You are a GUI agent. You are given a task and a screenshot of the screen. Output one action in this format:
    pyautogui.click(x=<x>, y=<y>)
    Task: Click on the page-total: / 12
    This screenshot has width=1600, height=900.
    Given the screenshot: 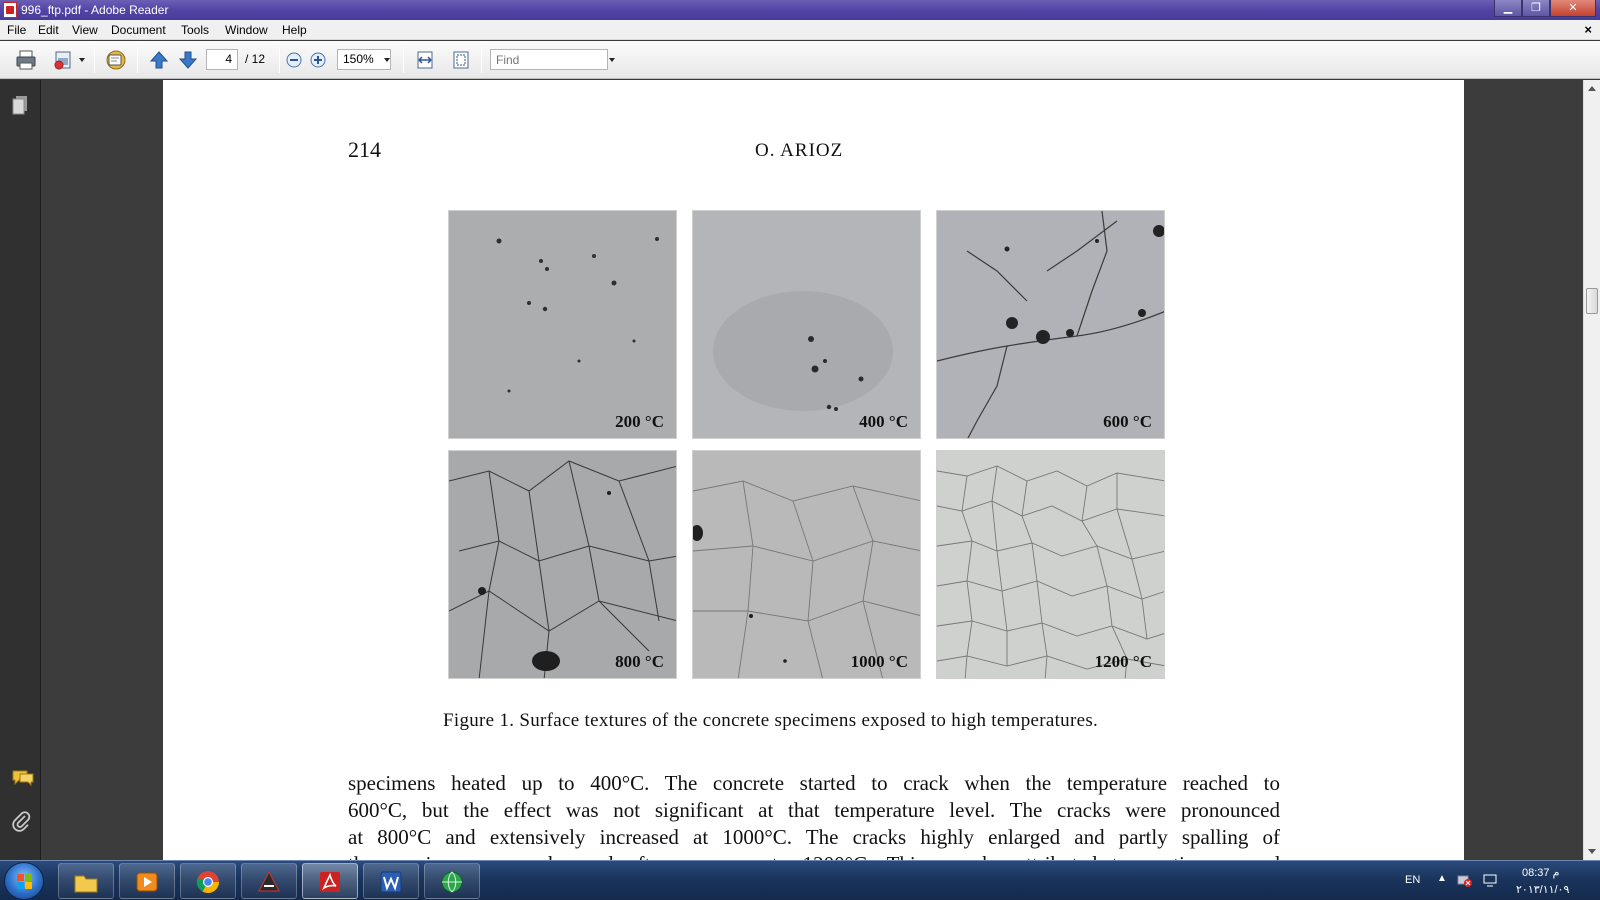 What is the action you would take?
    pyautogui.click(x=255, y=59)
    